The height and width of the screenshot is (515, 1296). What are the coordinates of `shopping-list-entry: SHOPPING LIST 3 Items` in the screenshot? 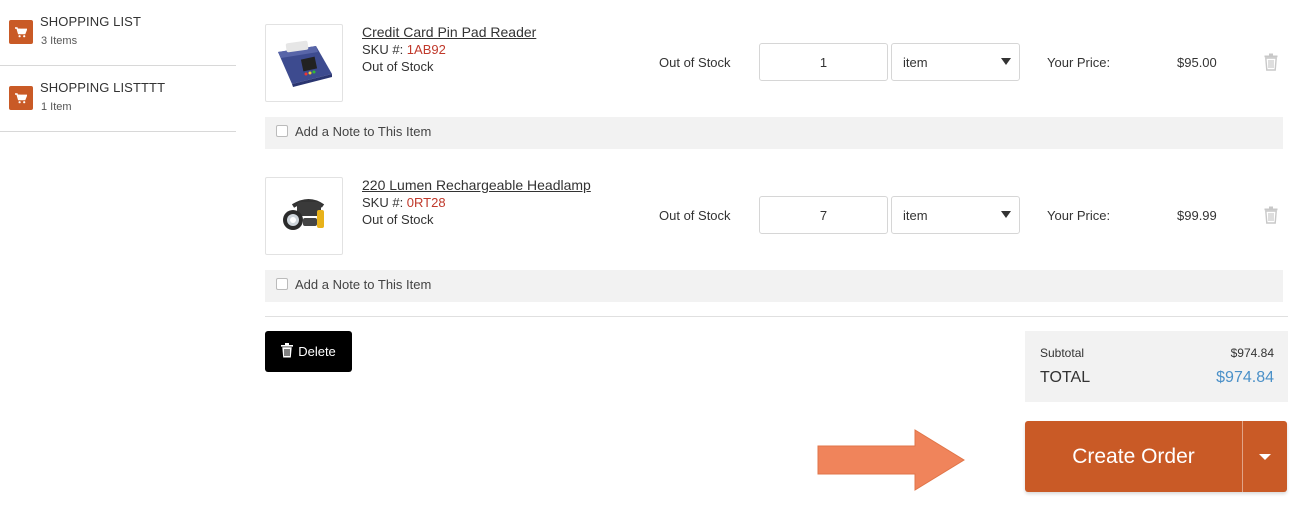 It's located at (118, 33).